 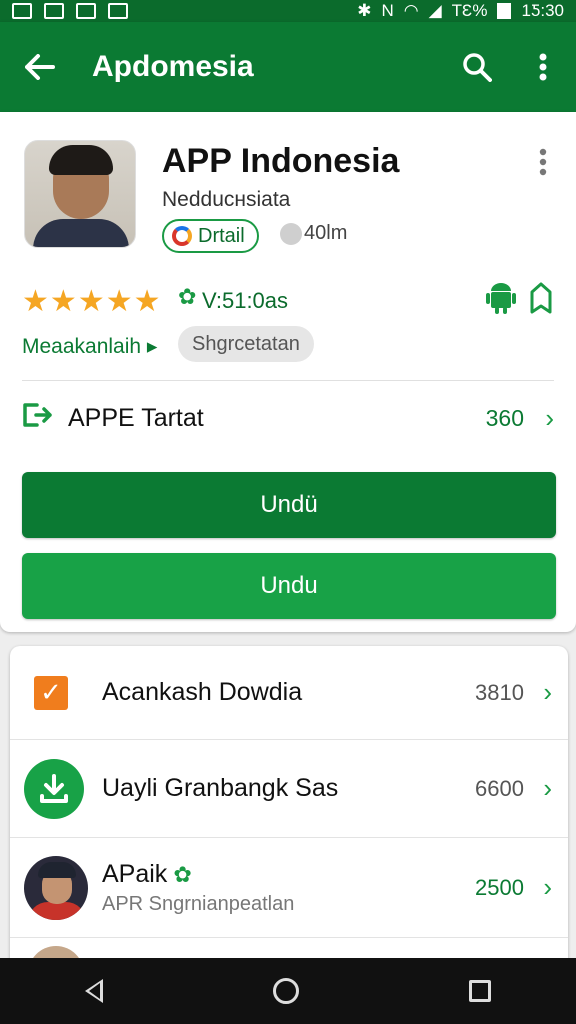 I want to click on size-icon, so click(x=291, y=233).